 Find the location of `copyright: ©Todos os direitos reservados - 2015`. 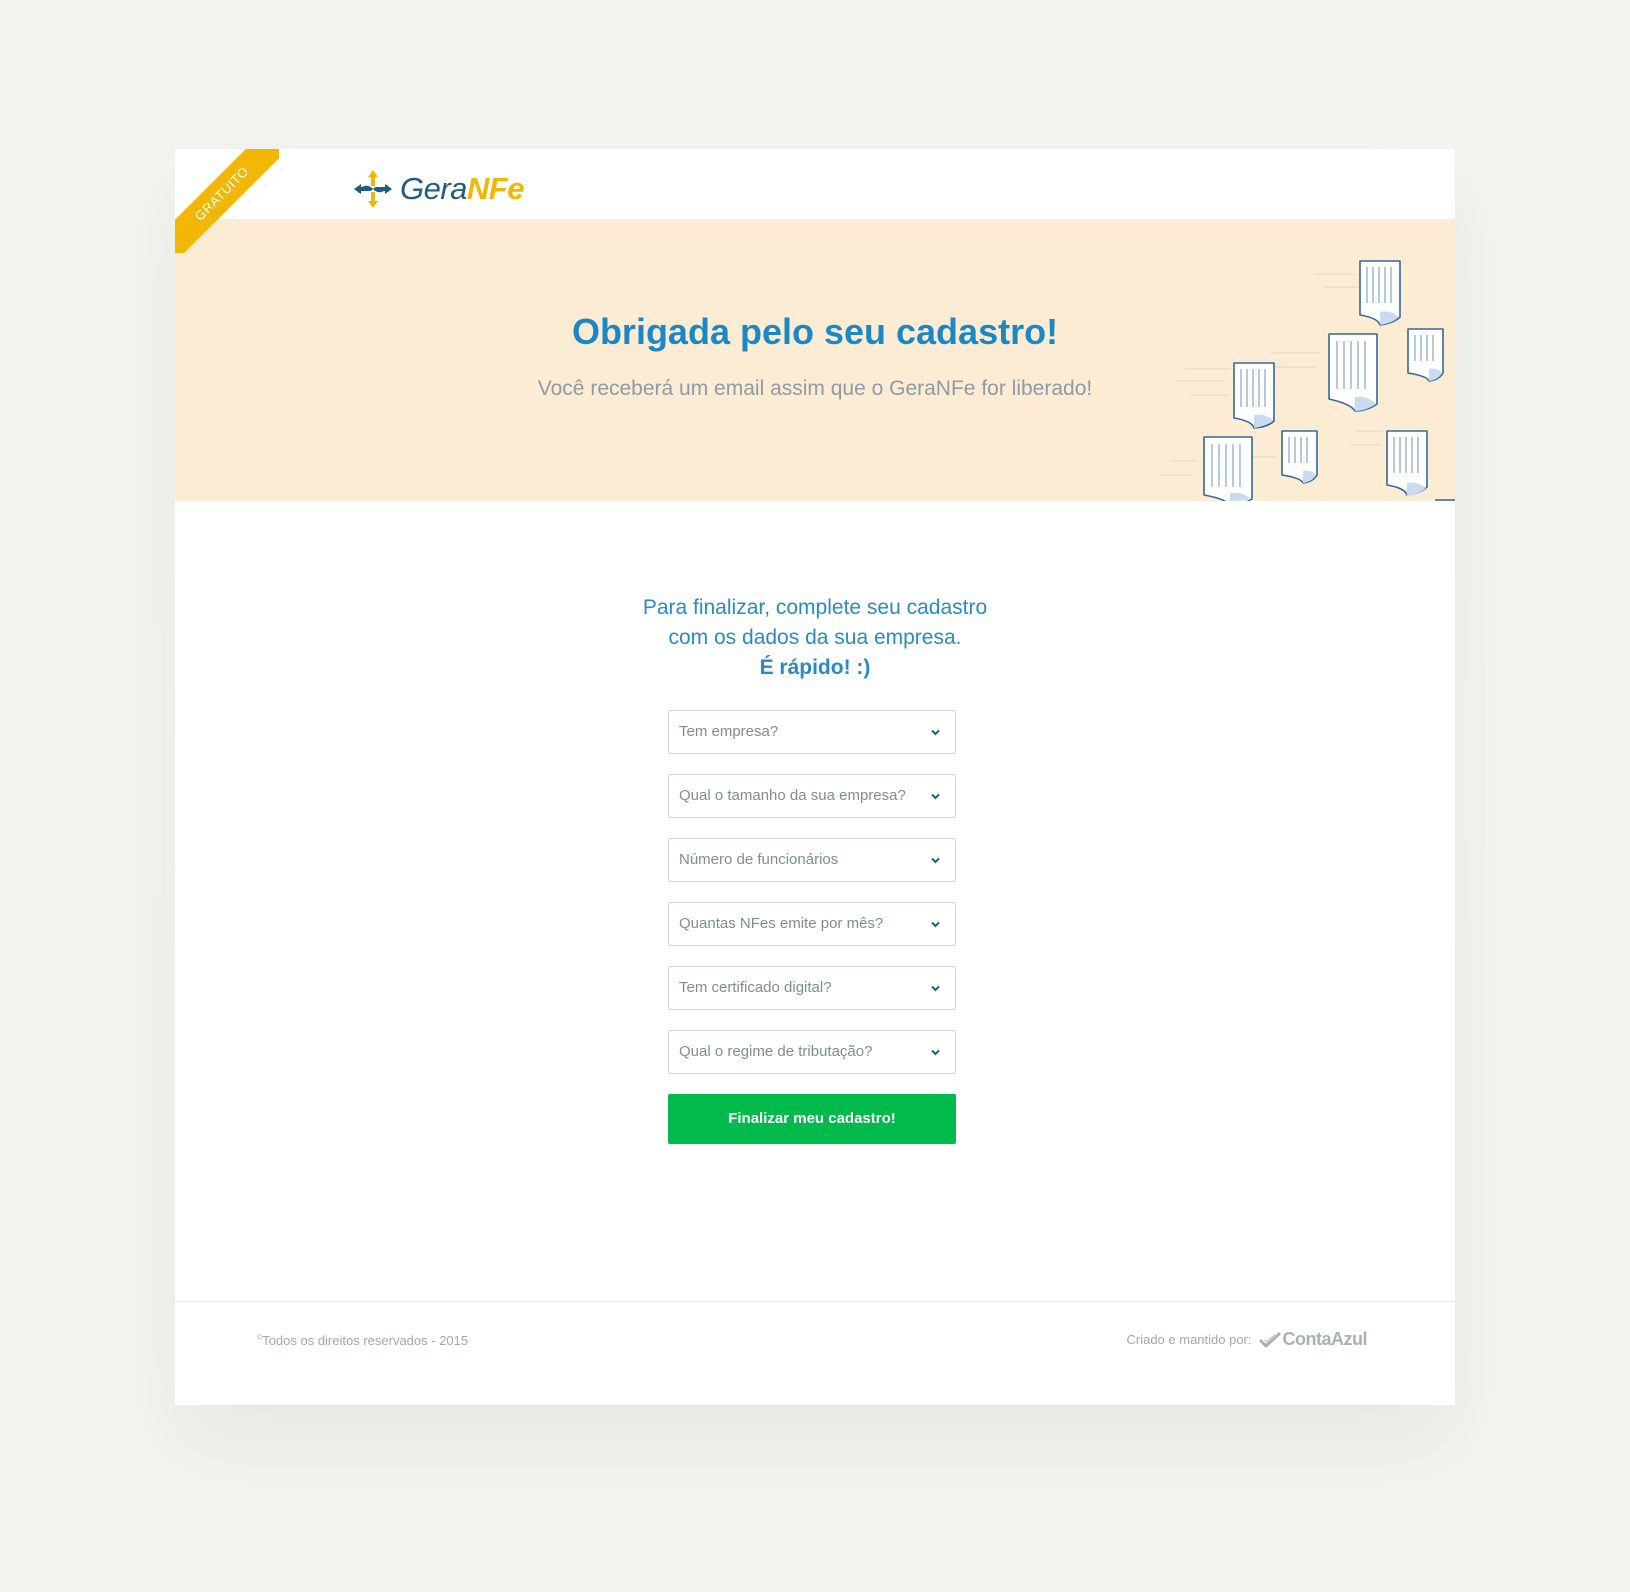

copyright: ©Todos os direitos reservados - 2015 is located at coordinates (362, 1340).